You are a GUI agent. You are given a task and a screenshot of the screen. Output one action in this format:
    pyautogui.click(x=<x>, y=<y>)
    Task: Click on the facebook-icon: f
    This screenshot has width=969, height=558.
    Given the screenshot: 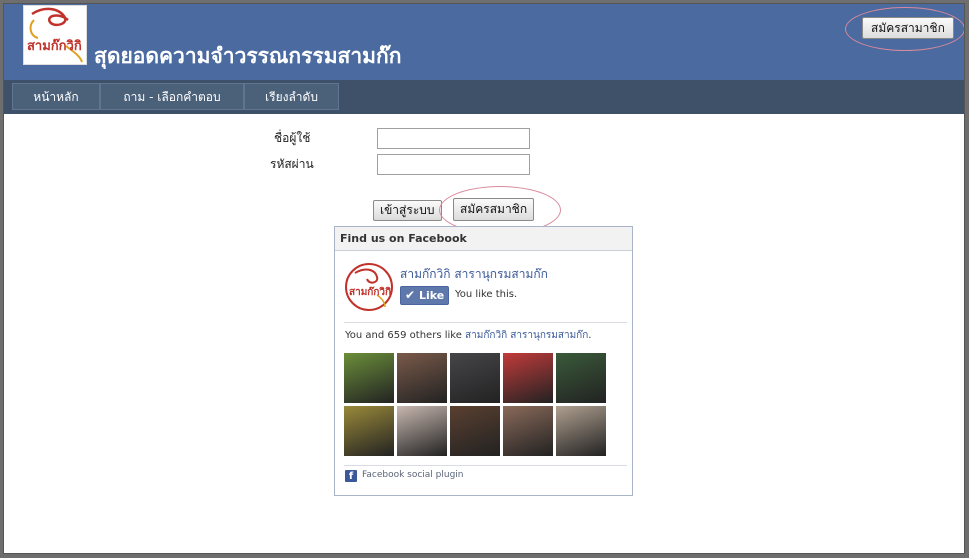 What is the action you would take?
    pyautogui.click(x=351, y=476)
    